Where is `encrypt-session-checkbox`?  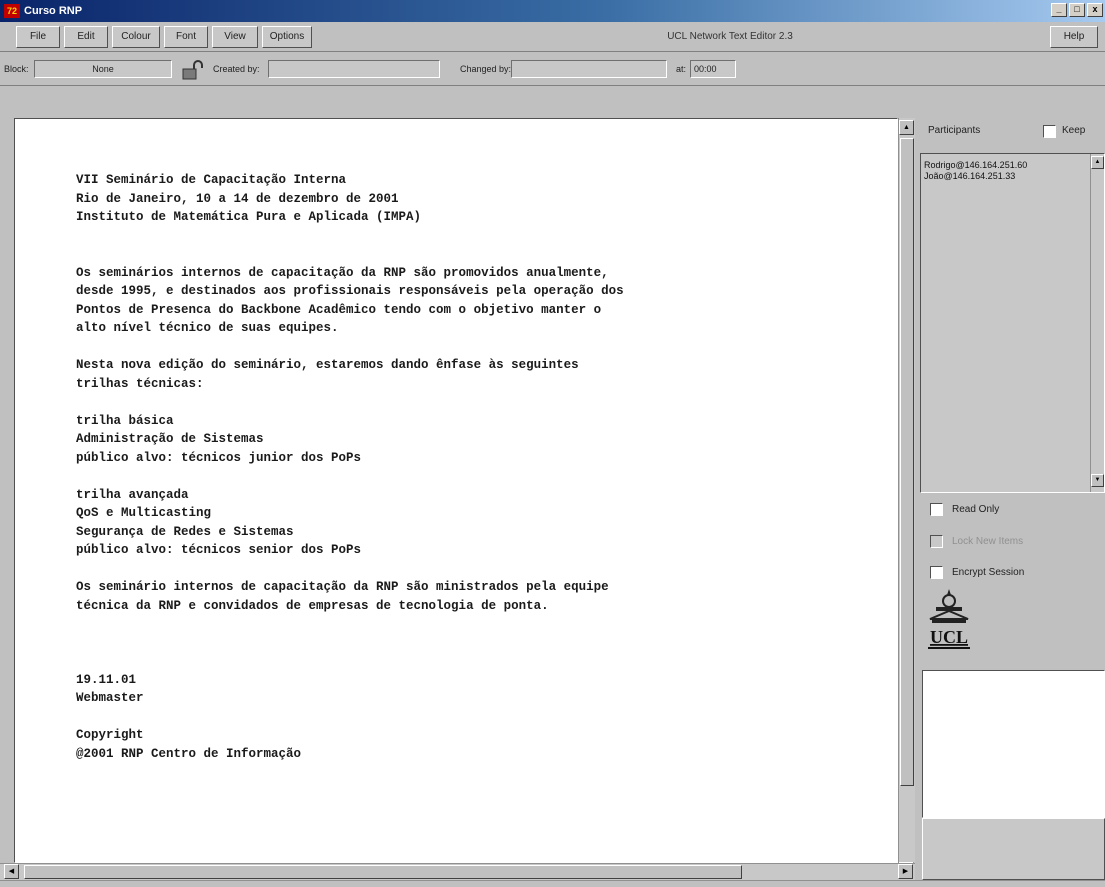
encrypt-session-checkbox is located at coordinates (936, 572).